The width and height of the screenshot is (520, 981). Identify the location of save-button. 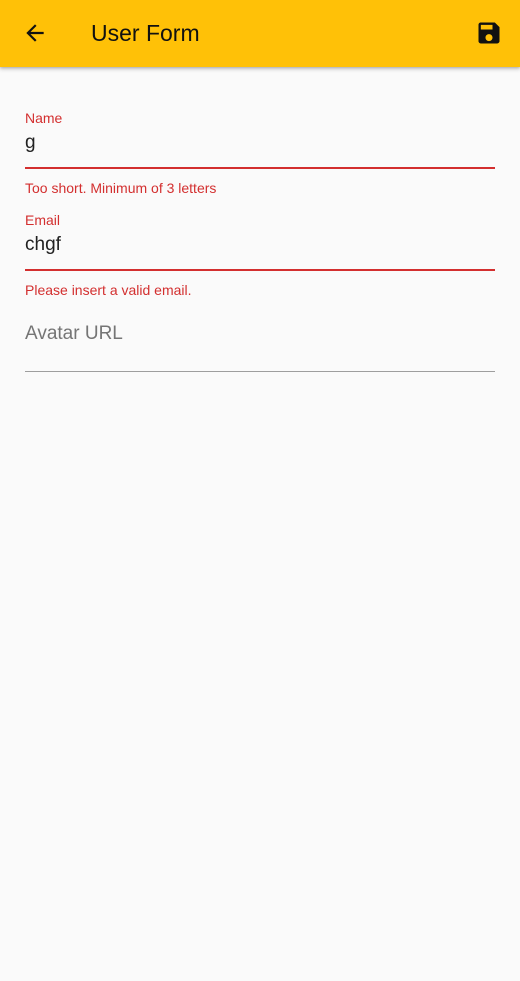
(489, 33).